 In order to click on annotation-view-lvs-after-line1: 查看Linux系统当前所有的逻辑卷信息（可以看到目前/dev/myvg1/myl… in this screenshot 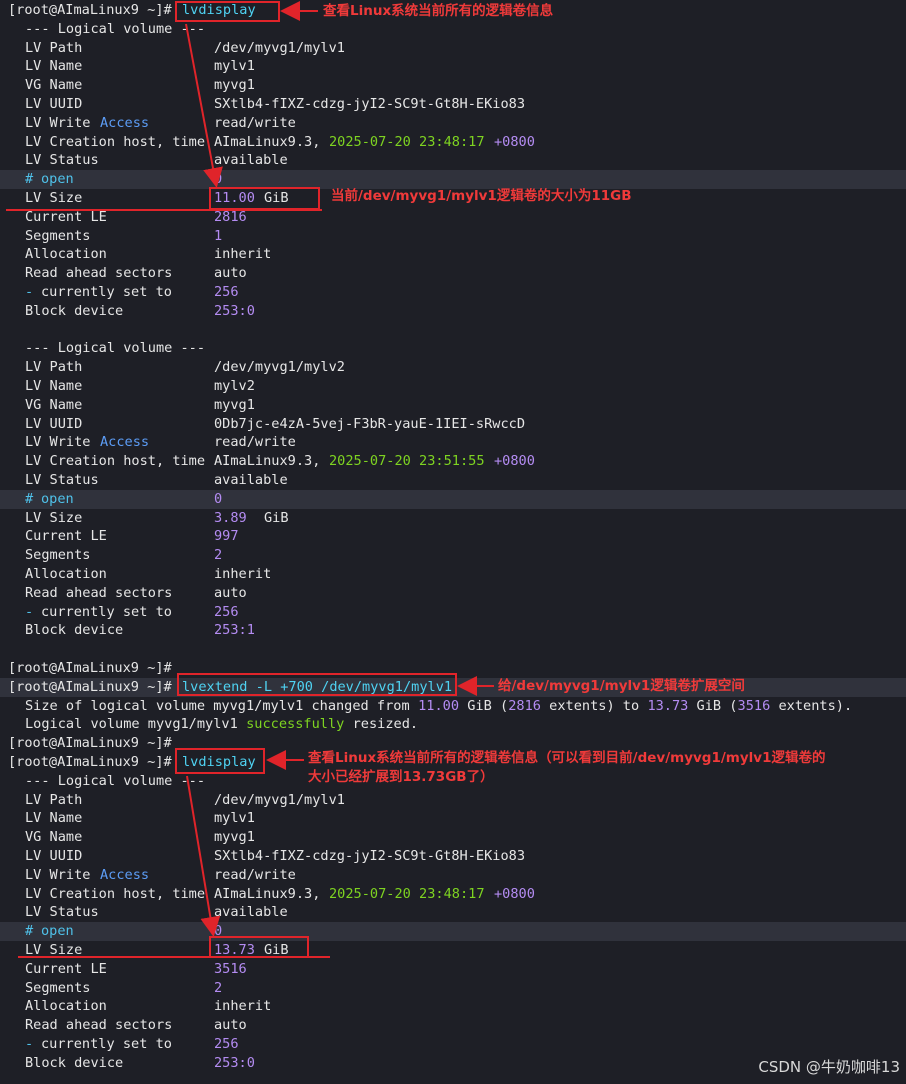, I will do `click(567, 758)`.